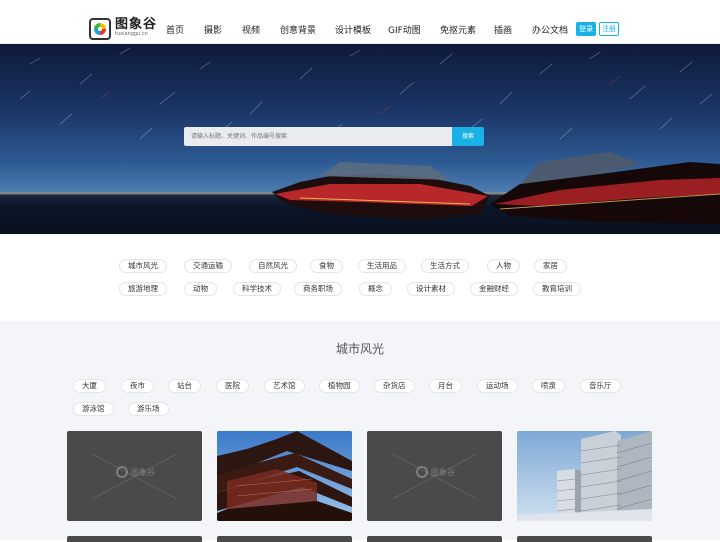 This screenshot has width=720, height=542. I want to click on register-button: 注册, so click(609, 29).